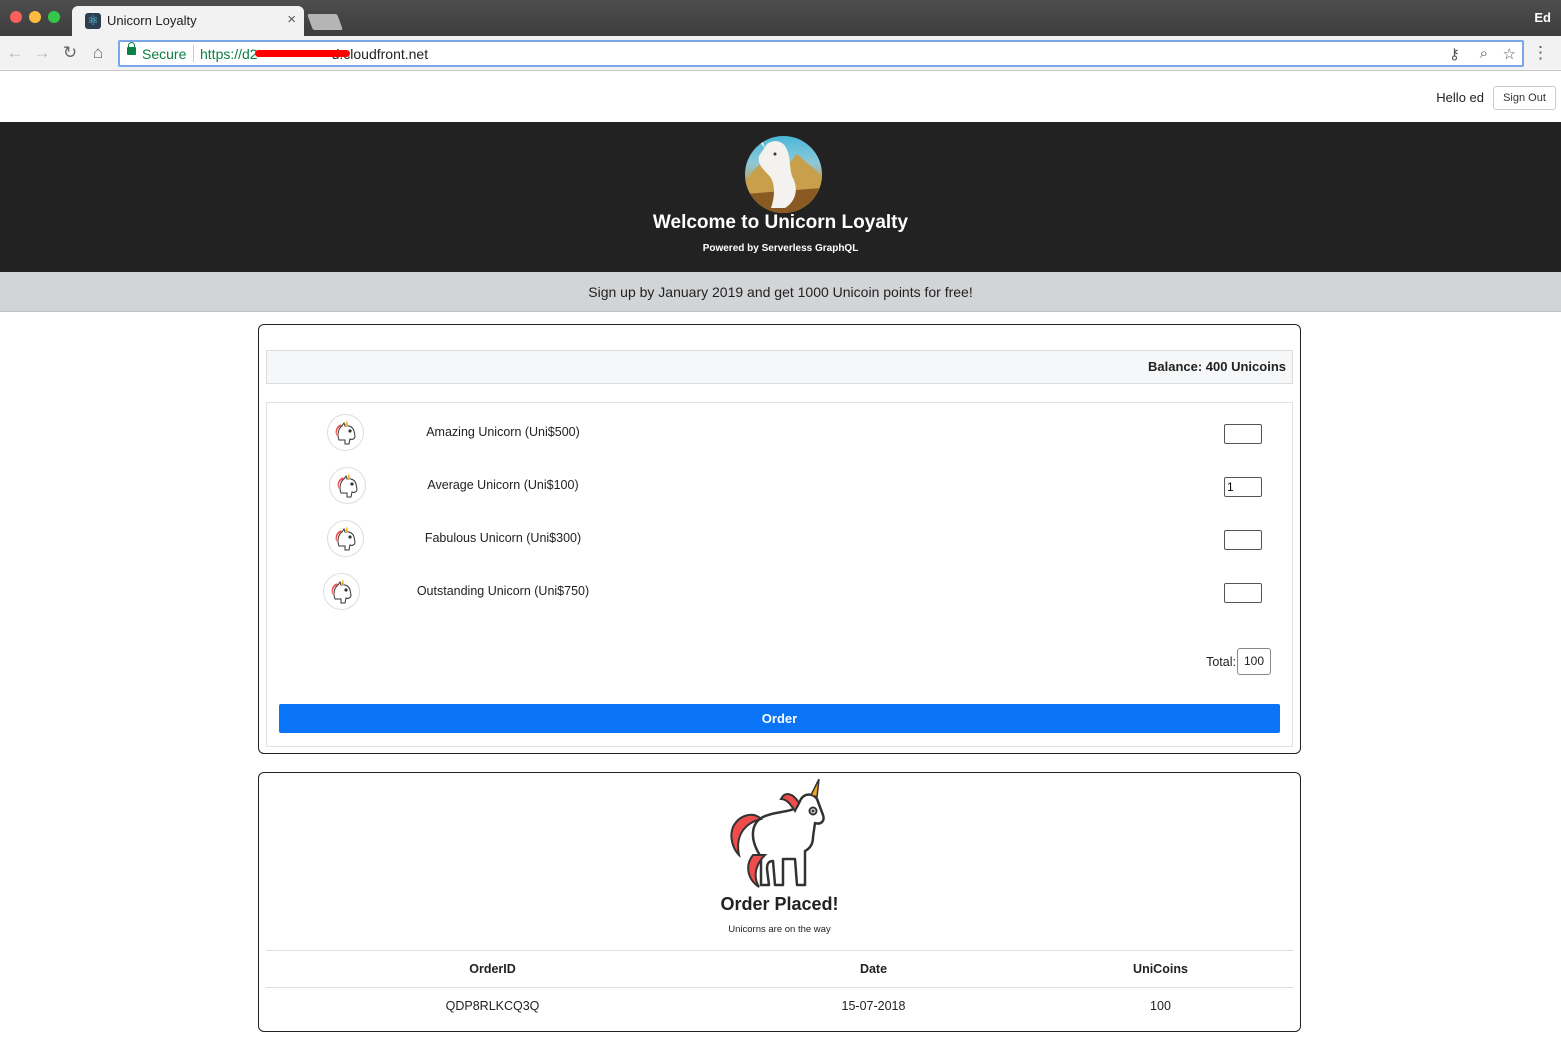 The width and height of the screenshot is (1561, 1055). What do you see at coordinates (780, 18) in the screenshot?
I see `browser-titlebar: ⚛ Unicorn Loyalty × Ed` at bounding box center [780, 18].